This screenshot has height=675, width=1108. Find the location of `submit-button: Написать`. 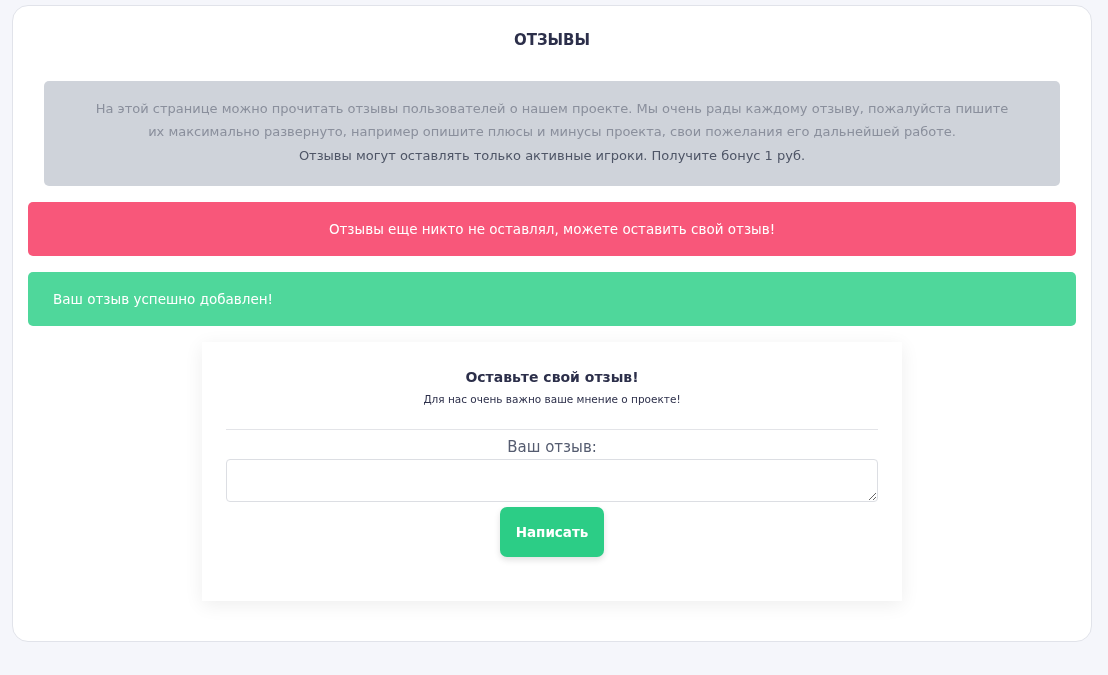

submit-button: Написать is located at coordinates (552, 532).